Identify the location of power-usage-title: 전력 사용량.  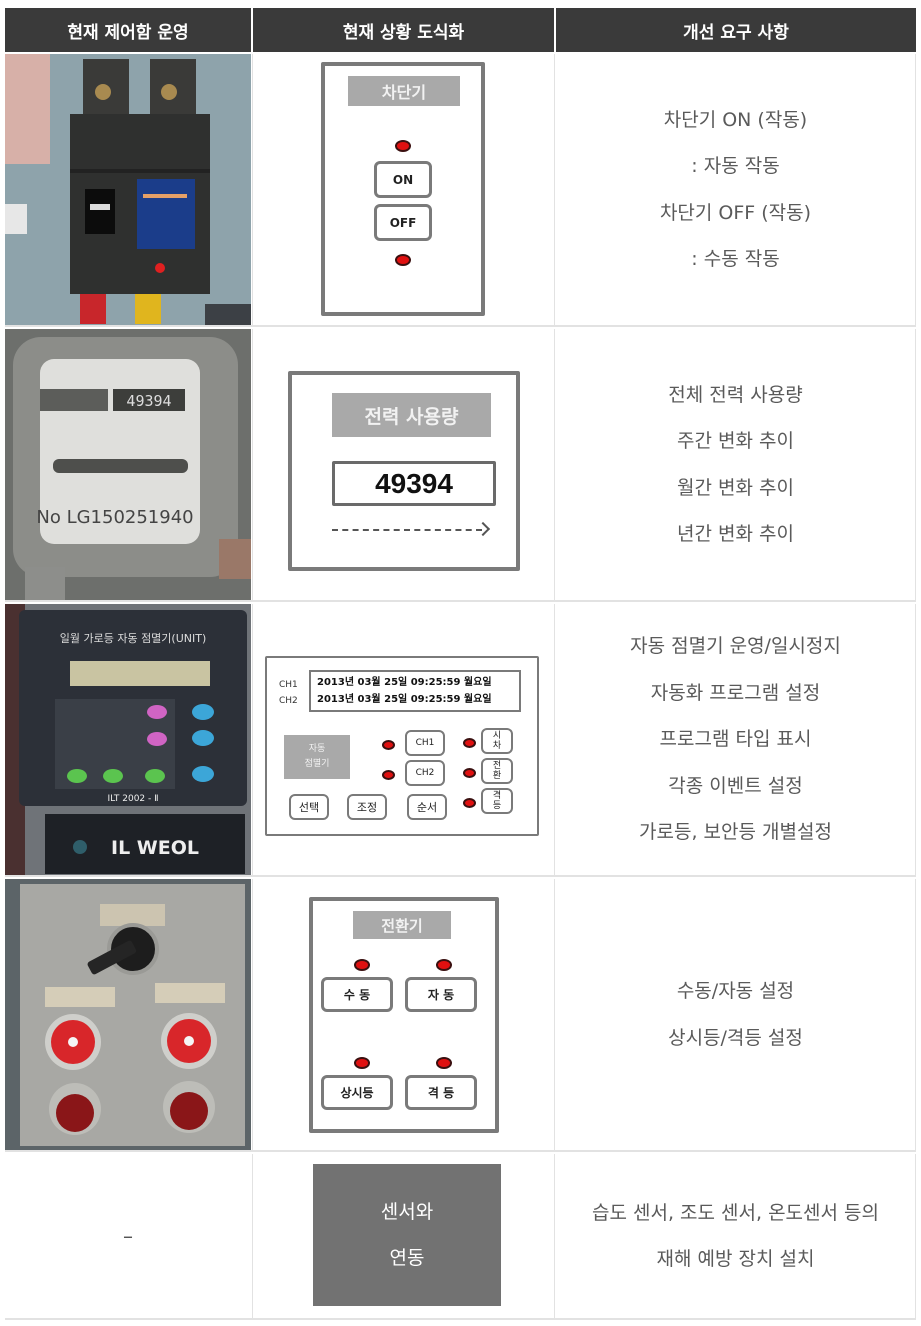
(411, 415).